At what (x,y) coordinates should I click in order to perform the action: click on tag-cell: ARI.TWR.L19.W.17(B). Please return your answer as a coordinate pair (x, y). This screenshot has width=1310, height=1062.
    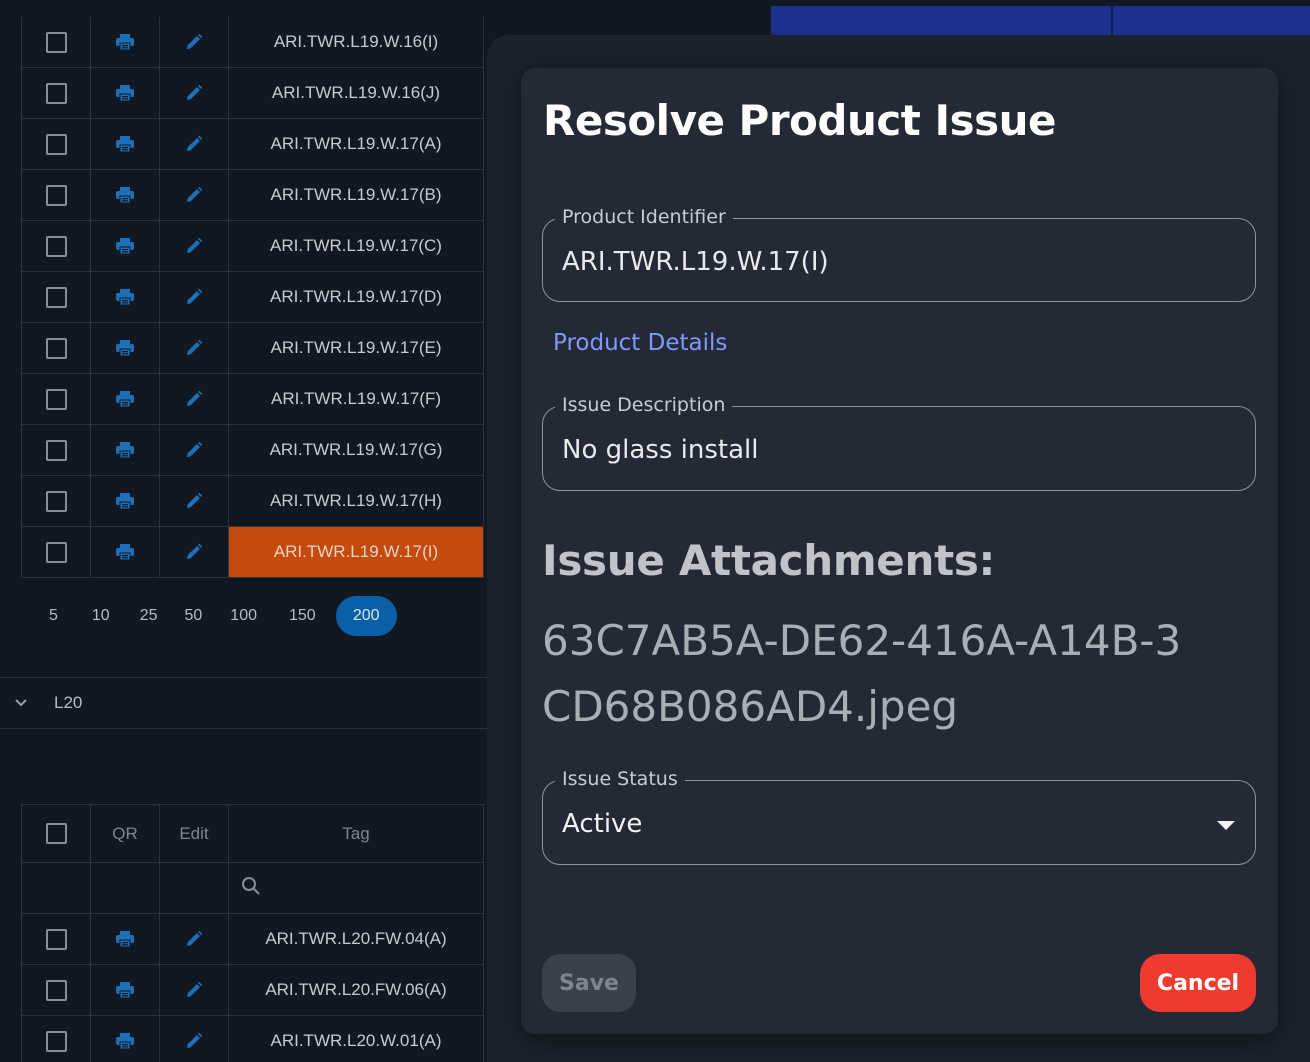
    Looking at the image, I should click on (356, 195).